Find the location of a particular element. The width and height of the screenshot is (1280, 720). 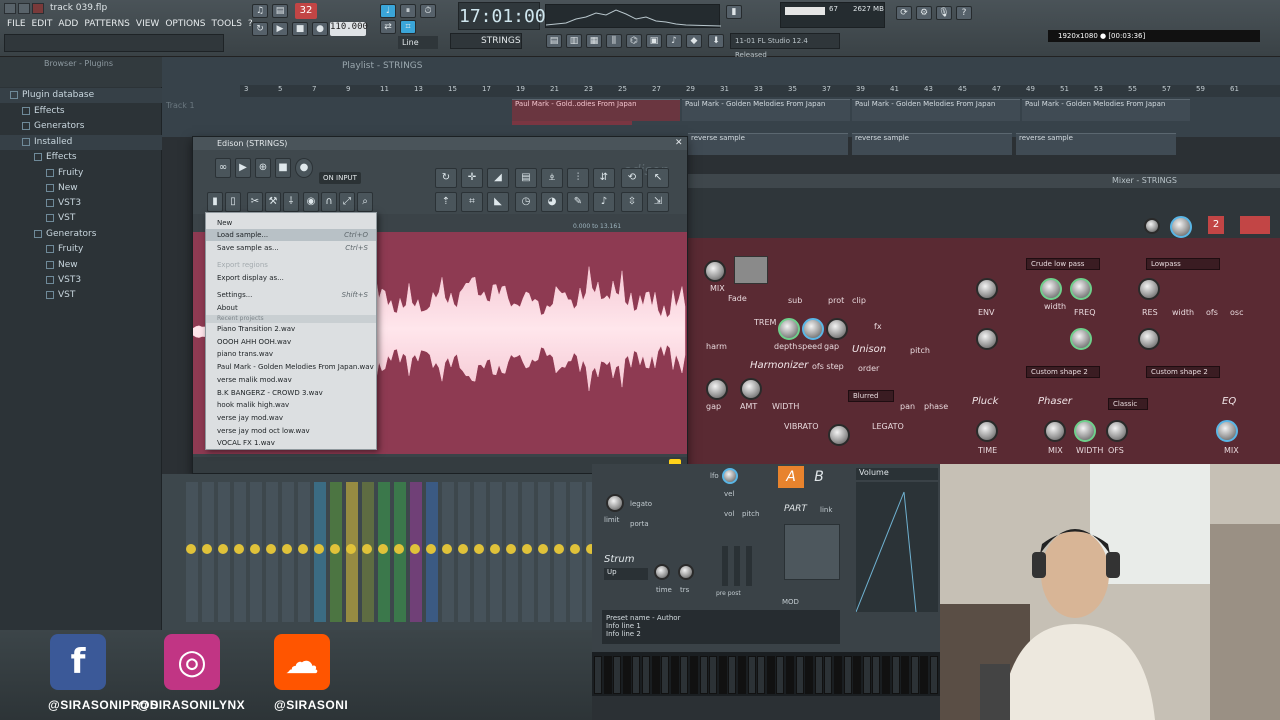

record-icon: ⊕ is located at coordinates (263, 168).